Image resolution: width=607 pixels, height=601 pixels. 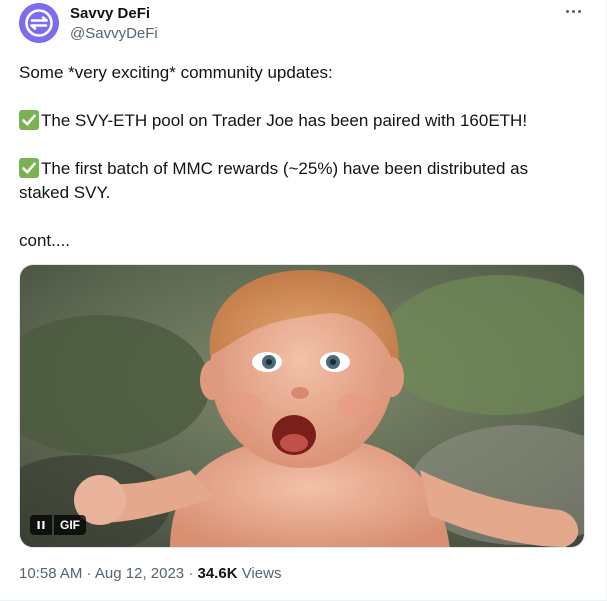 I want to click on gif-badge: GIF, so click(x=70, y=525).